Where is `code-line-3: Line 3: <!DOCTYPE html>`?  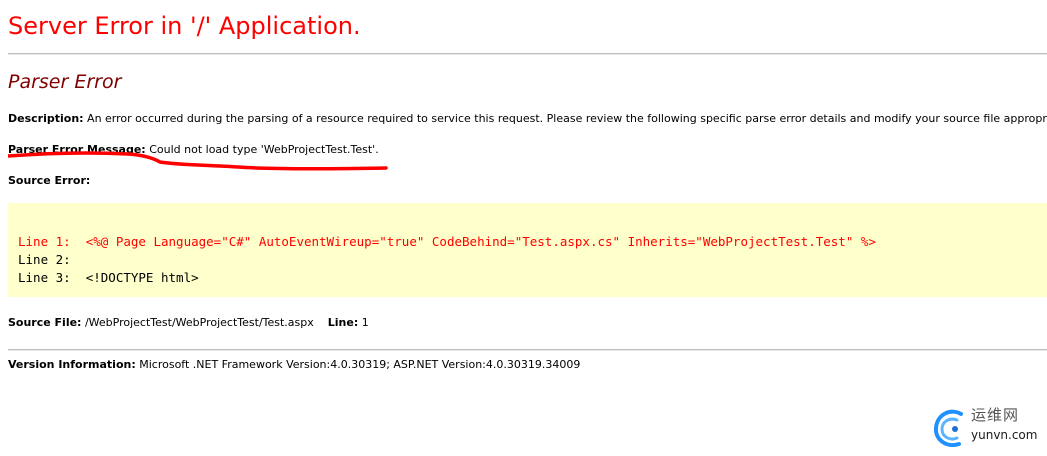 code-line-3: Line 3: <!DOCTYPE html> is located at coordinates (108, 277).